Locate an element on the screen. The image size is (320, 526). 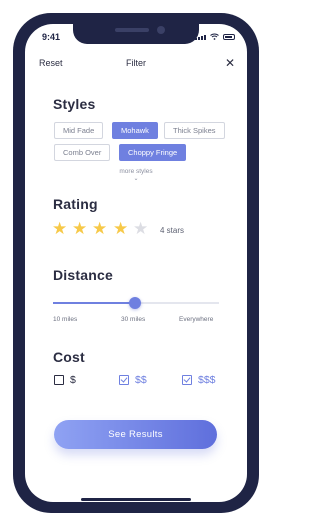
style-tag-mohawk: Mohawk is located at coordinates (135, 130).